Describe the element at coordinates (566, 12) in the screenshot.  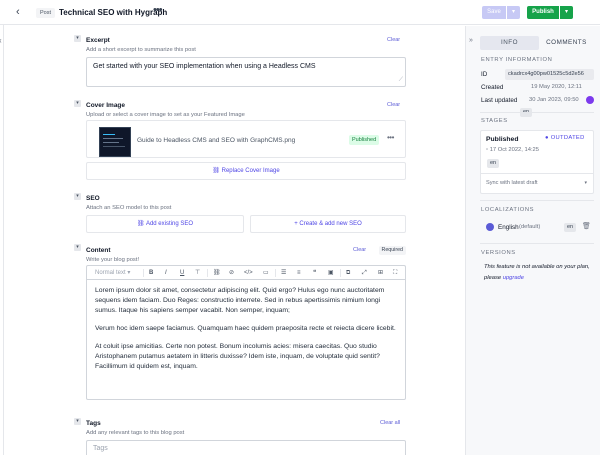
I see `publish-dropdown-chevron-icon: ▾` at that location.